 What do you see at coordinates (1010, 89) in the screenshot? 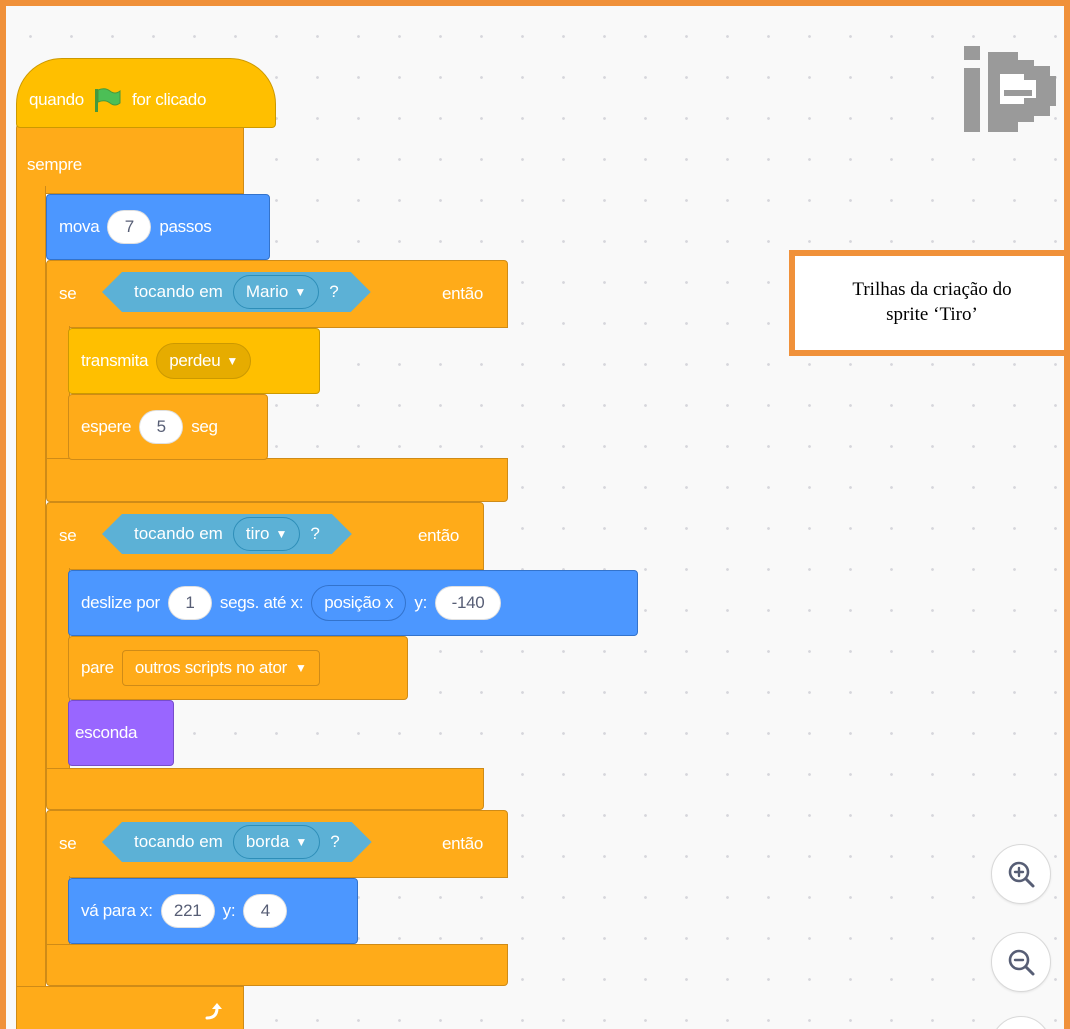
I see `sprite-thumbnail-icon` at bounding box center [1010, 89].